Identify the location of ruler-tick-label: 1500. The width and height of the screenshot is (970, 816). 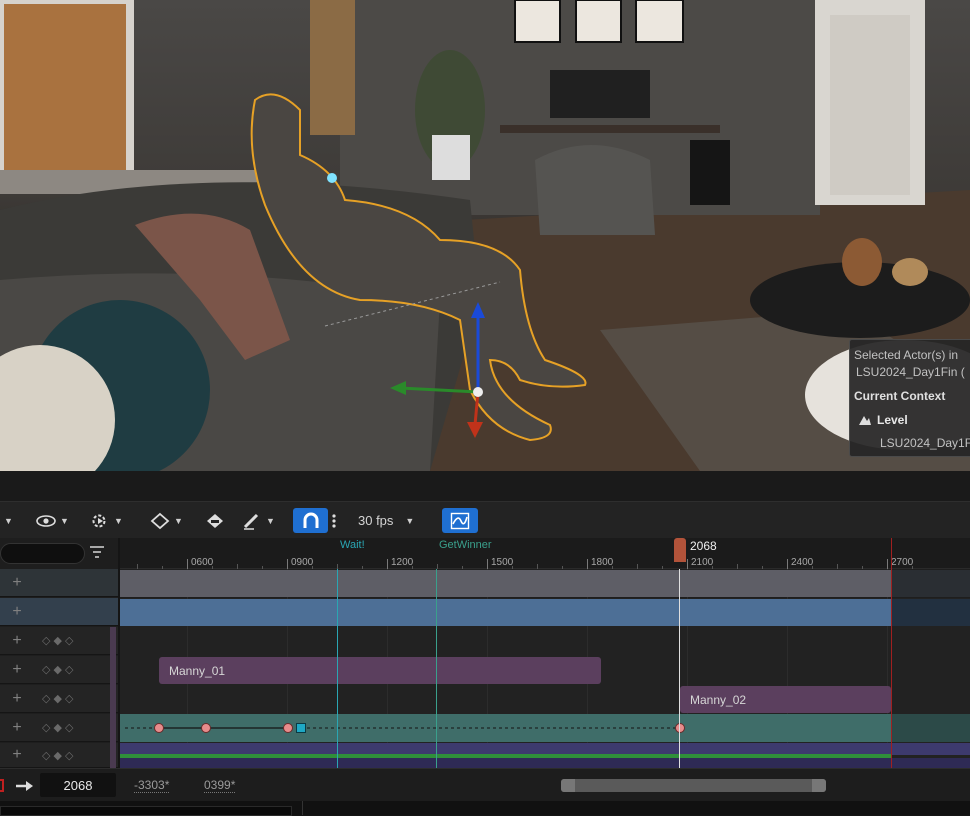
(502, 562).